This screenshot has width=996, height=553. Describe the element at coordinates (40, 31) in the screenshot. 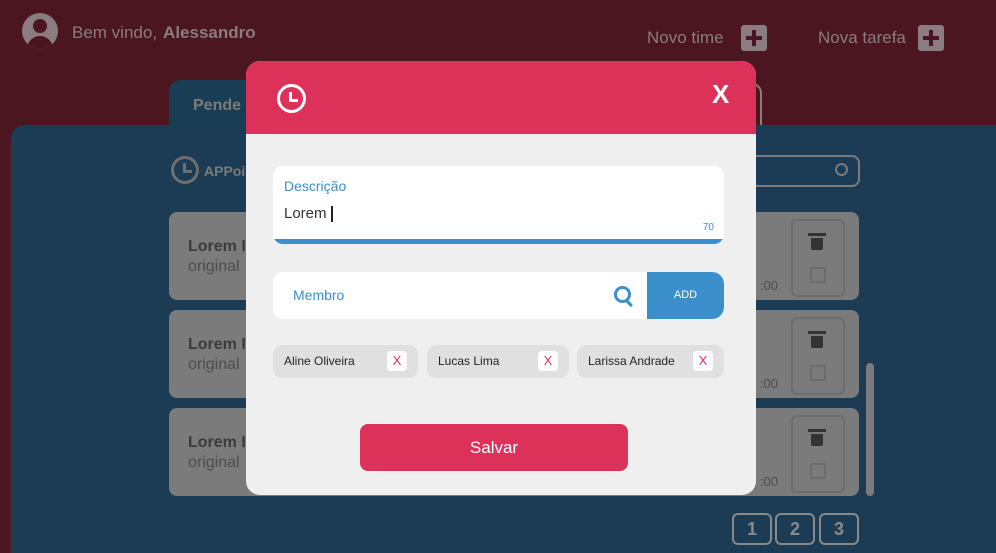

I see `user-avatar-icon` at that location.